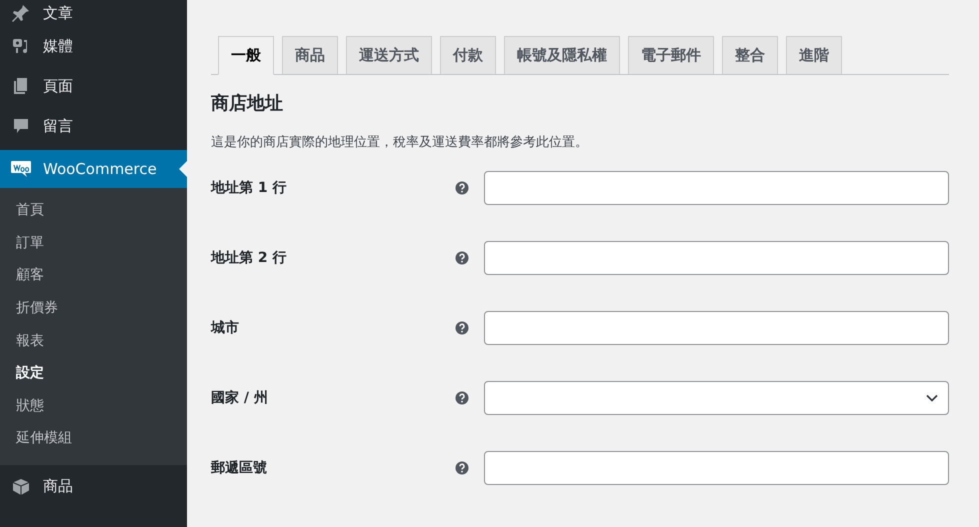 The width and height of the screenshot is (979, 527). Describe the element at coordinates (93, 275) in the screenshot. I see `submenu-item: 顧客` at that location.